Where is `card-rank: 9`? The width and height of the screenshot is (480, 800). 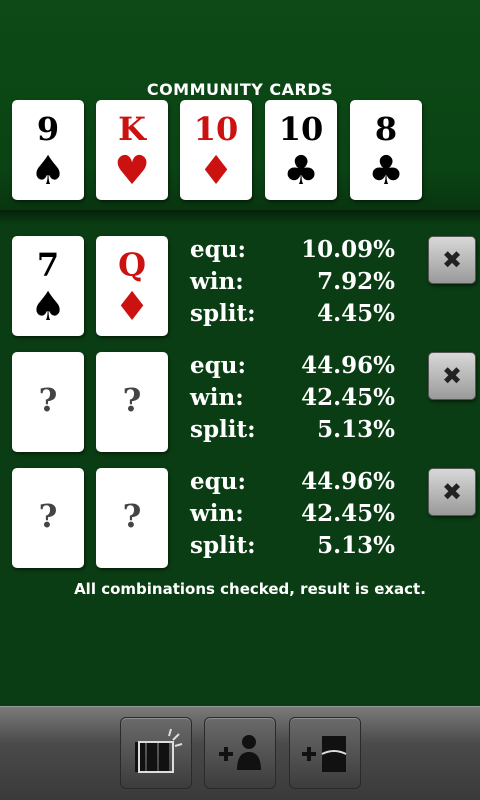
card-rank: 9 is located at coordinates (48, 129).